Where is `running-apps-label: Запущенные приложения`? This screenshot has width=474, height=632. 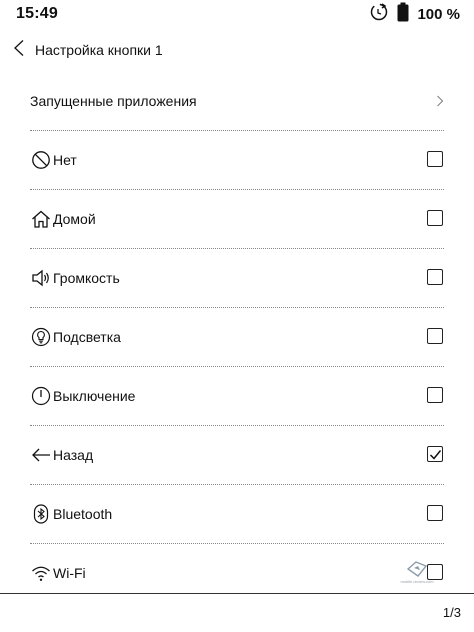 running-apps-label: Запущенные приложения is located at coordinates (113, 101).